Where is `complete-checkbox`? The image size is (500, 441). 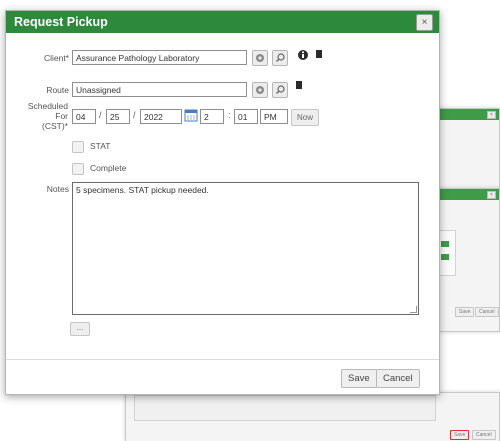 complete-checkbox is located at coordinates (78, 169).